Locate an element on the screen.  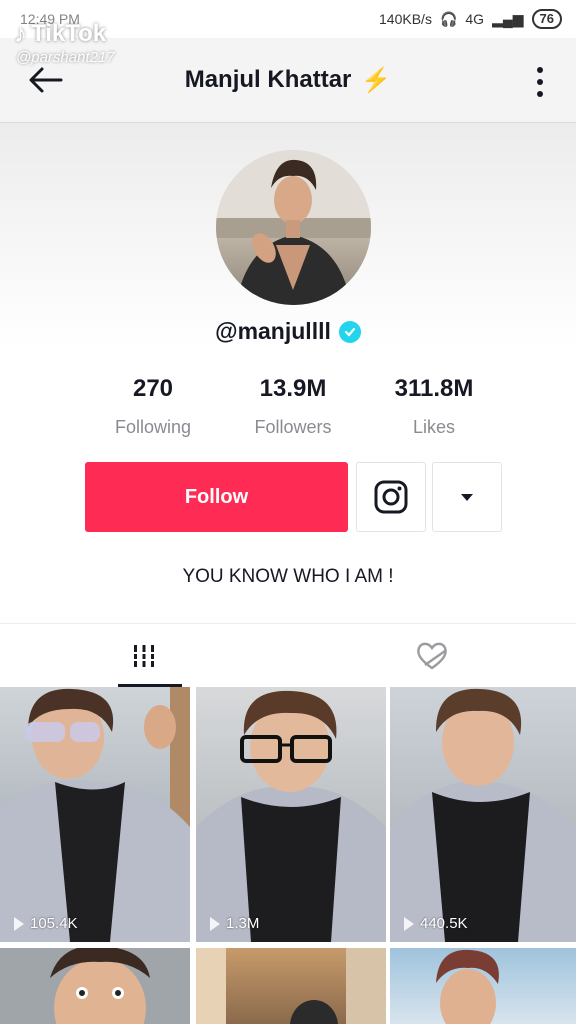
signal-icon: ▂▄▆ is located at coordinates (508, 18).